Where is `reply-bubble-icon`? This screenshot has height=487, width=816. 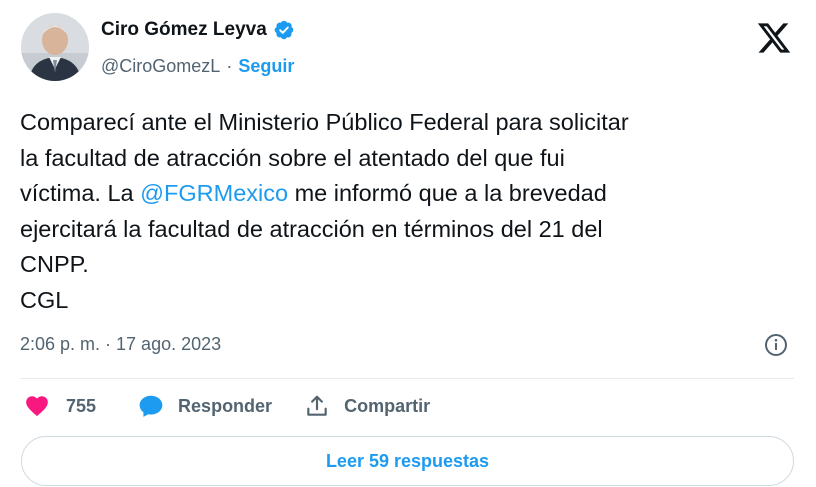 reply-bubble-icon is located at coordinates (151, 406).